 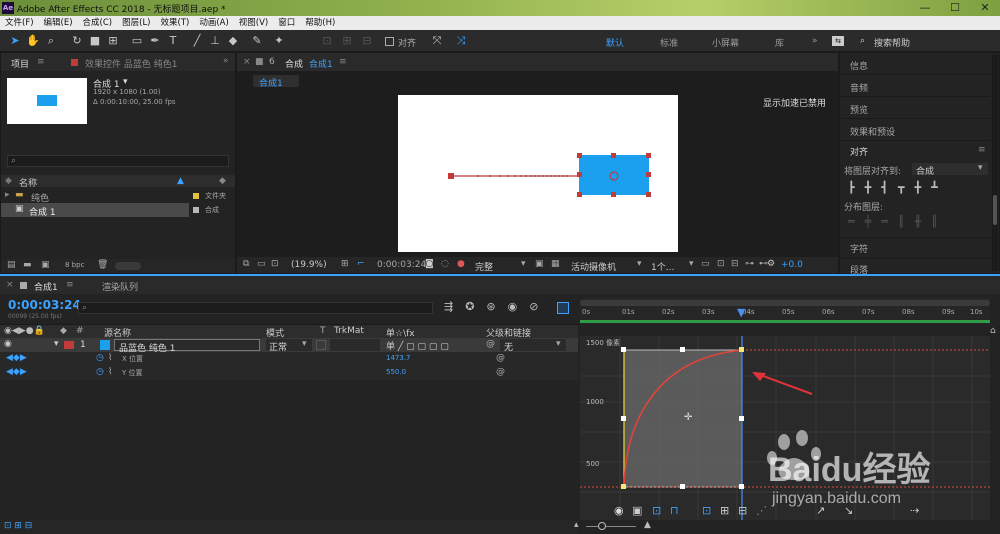 I want to click on trkmat-header: TrkMat, so click(x=349, y=331).